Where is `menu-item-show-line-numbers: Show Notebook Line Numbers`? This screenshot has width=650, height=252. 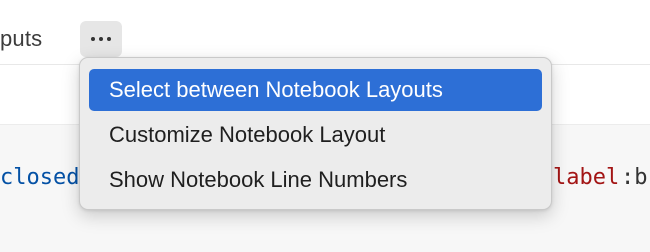
menu-item-show-line-numbers: Show Notebook Line Numbers is located at coordinates (315, 180).